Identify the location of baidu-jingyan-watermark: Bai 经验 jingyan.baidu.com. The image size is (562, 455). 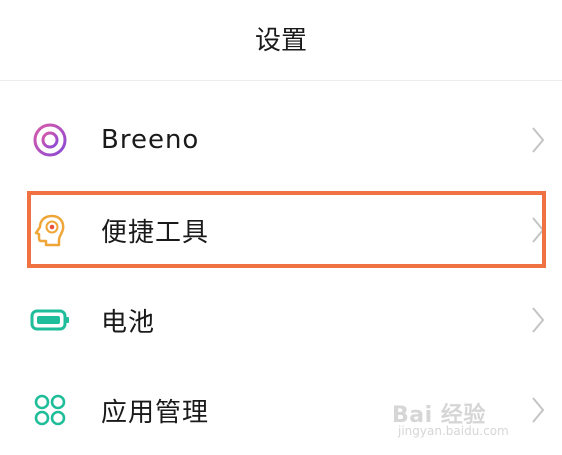
(467, 419).